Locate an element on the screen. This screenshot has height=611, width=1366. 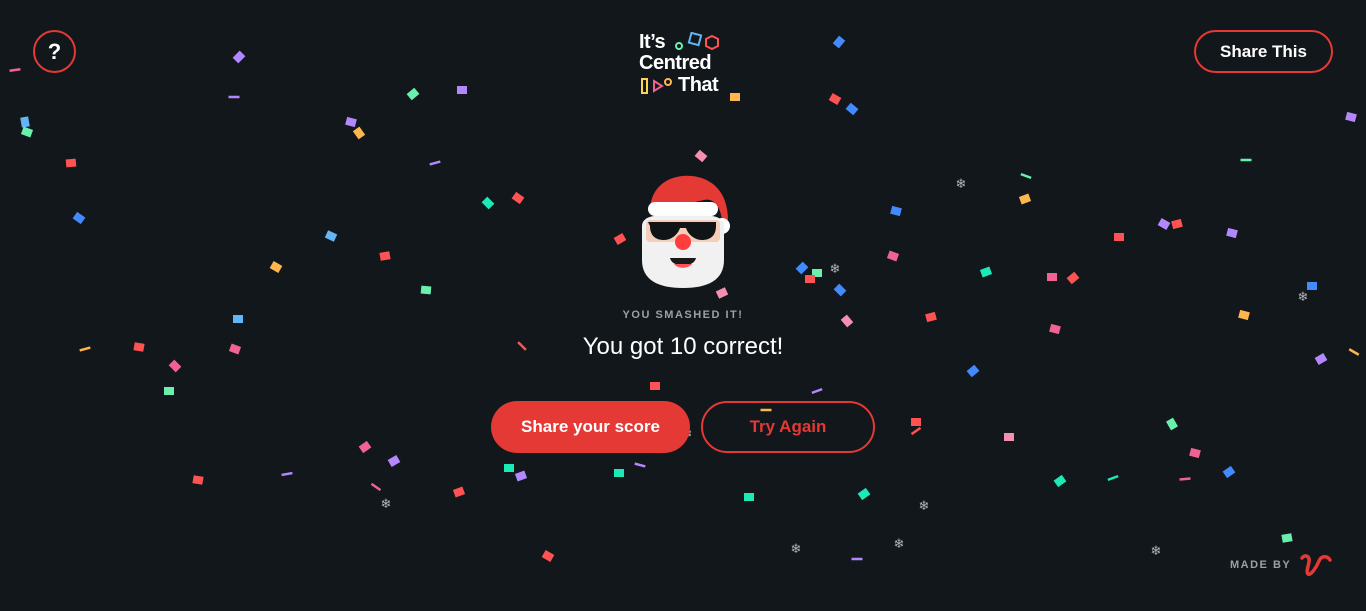
share-score-label: Share your score is located at coordinates (590, 426).